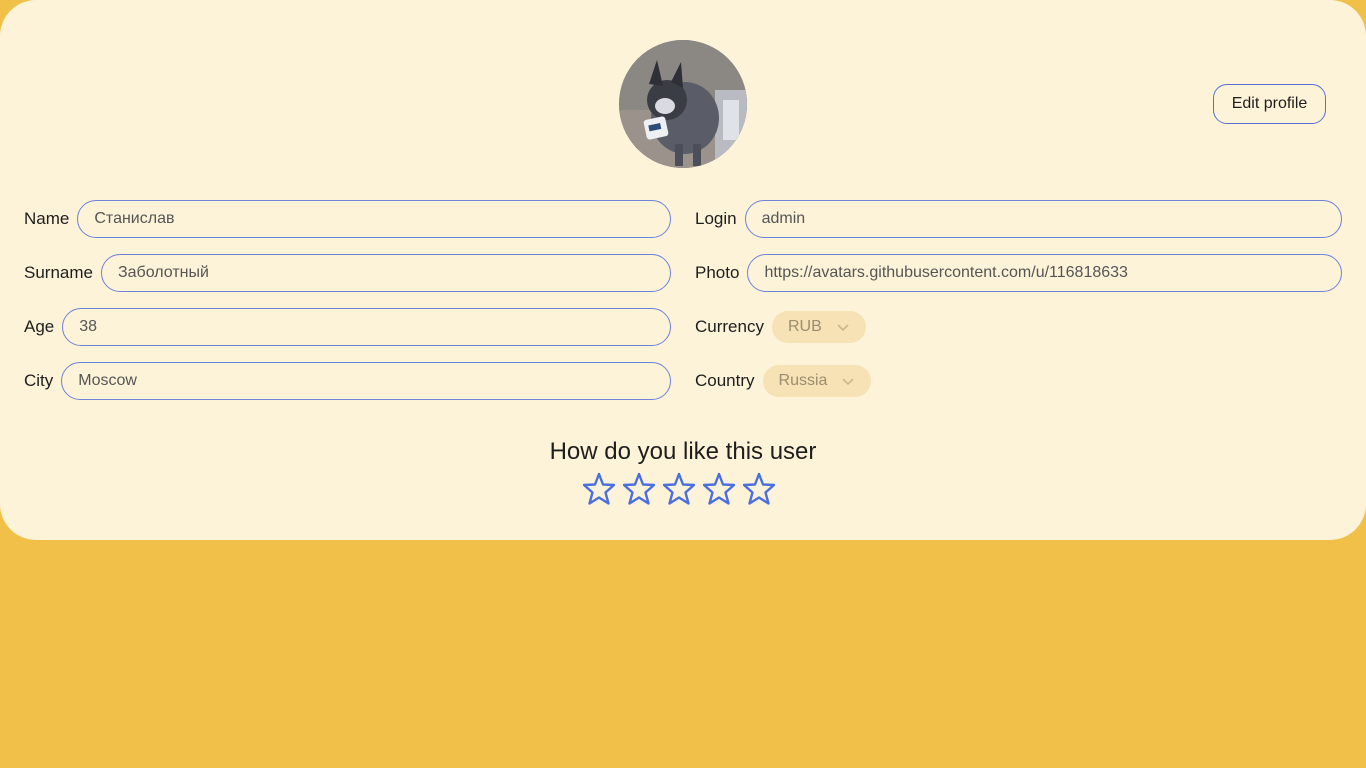 The height and width of the screenshot is (768, 1366). I want to click on star-rating, so click(679, 489).